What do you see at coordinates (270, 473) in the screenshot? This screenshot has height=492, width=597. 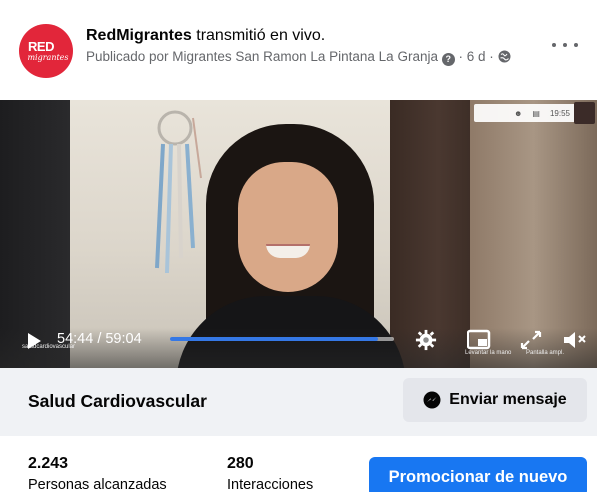 I see `interactions-stat: 280 Interacciones` at bounding box center [270, 473].